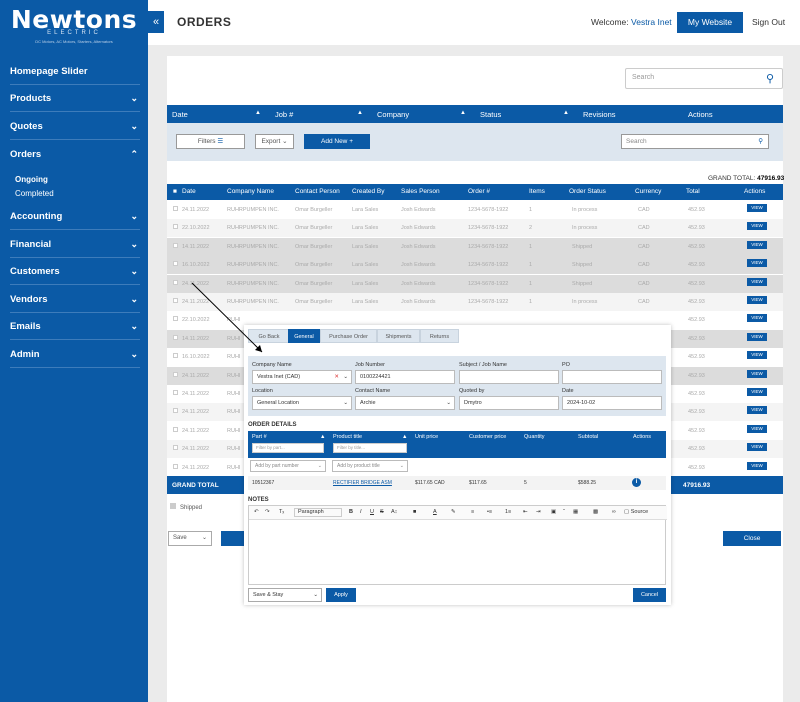 The image size is (800, 702). What do you see at coordinates (405, 403) in the screenshot?
I see `contact-select: Archie ⌄` at bounding box center [405, 403].